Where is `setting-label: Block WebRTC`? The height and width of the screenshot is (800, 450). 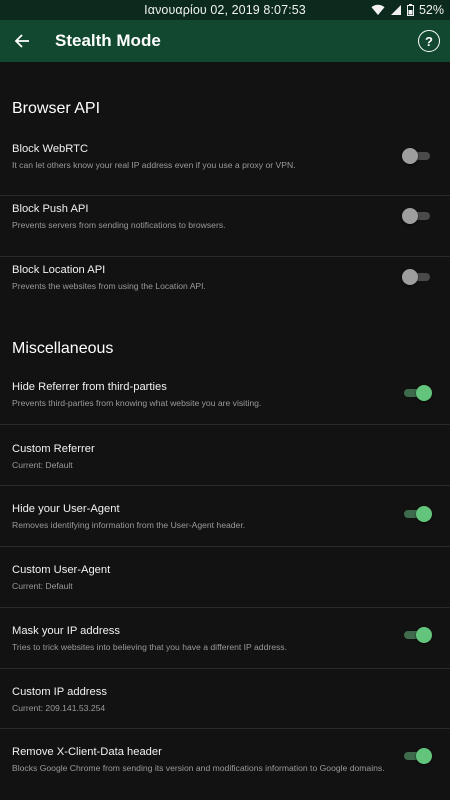
setting-label: Block WebRTC is located at coordinates (50, 149).